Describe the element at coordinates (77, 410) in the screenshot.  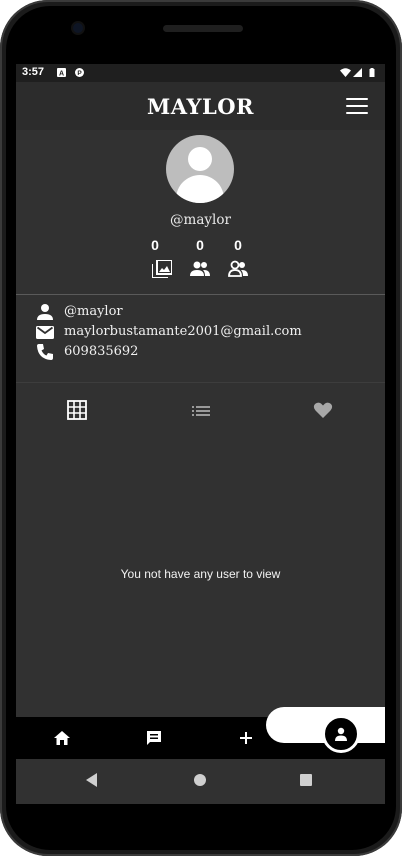
I see `grid-icon` at that location.